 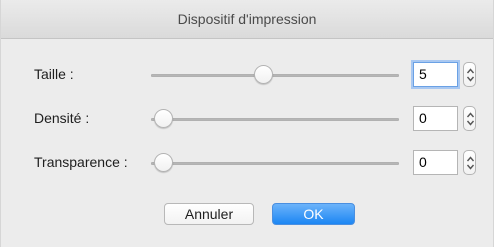 What do you see at coordinates (423, 162) in the screenshot?
I see `transparency-value: 0` at bounding box center [423, 162].